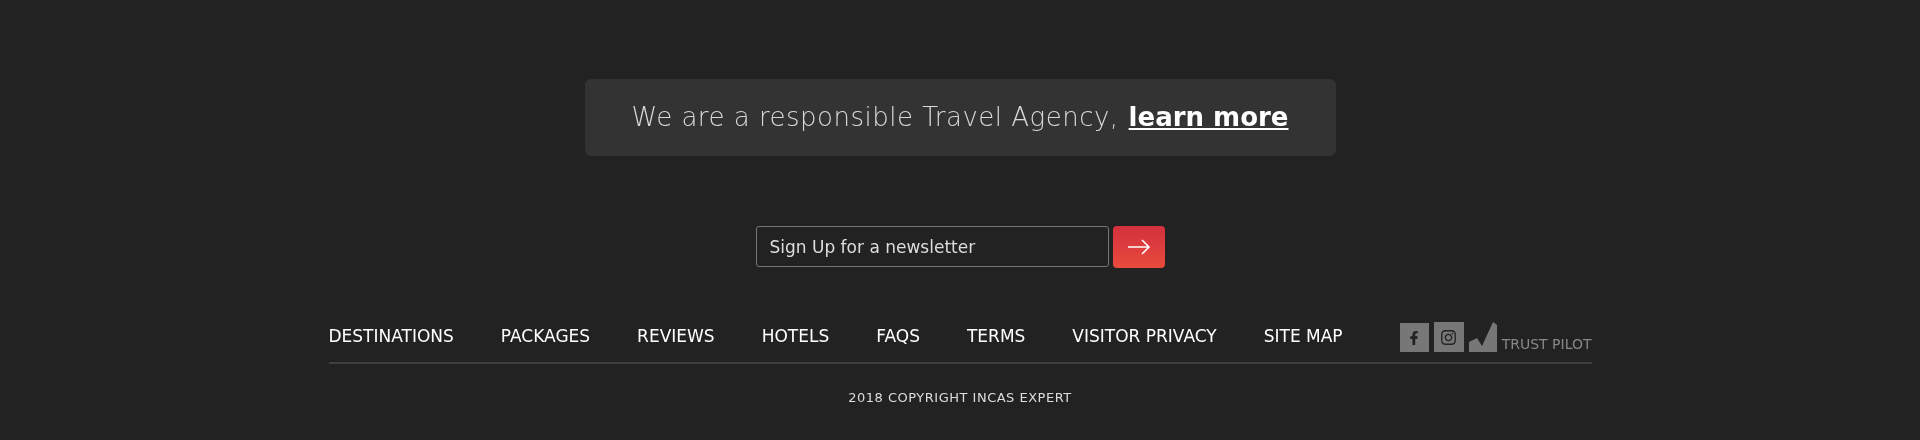  Describe the element at coordinates (932, 246) in the screenshot. I see `newsletter-field: Sign Up for a newsletter` at that location.